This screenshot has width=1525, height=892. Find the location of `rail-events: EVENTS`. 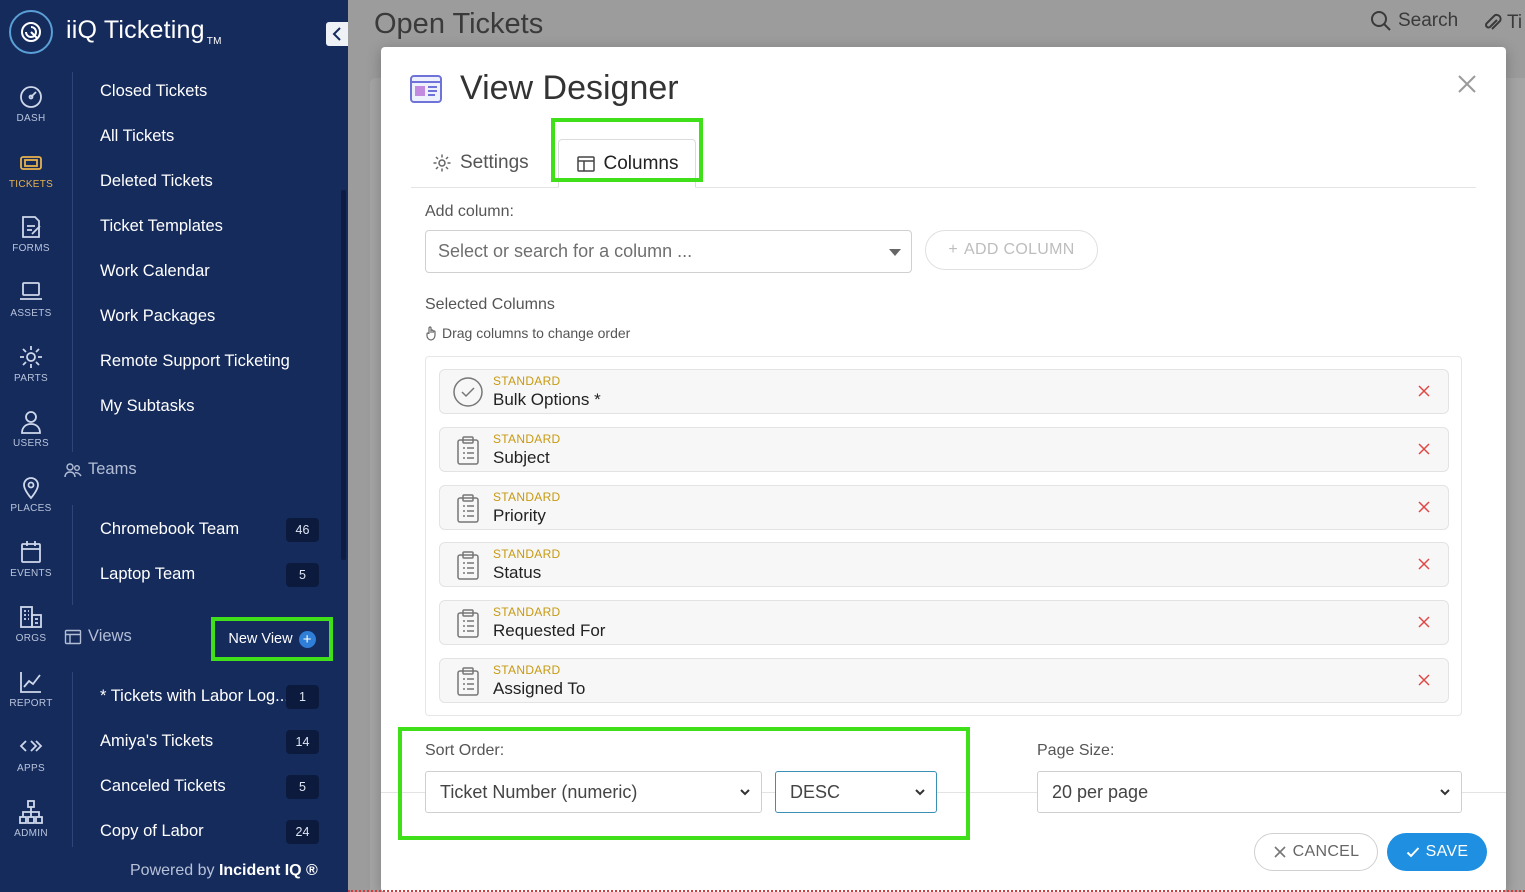

rail-events: EVENTS is located at coordinates (31, 559).